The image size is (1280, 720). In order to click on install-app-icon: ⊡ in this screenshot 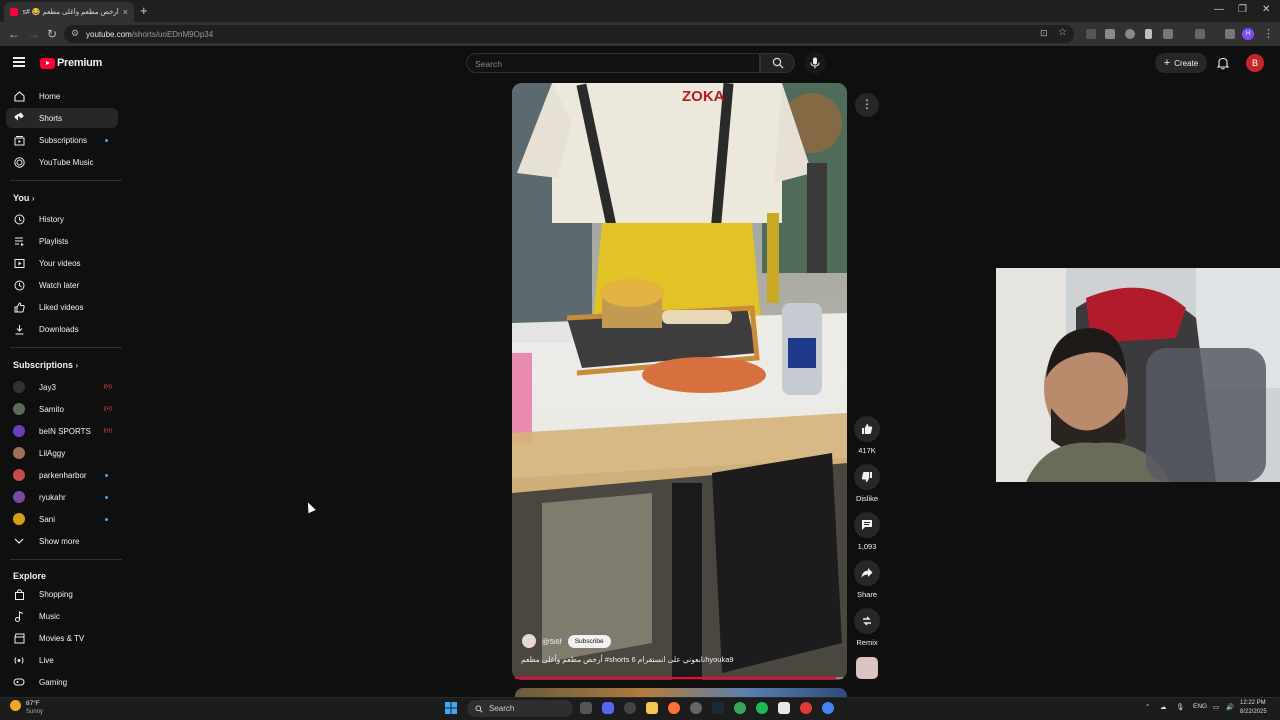, I will do `click(1044, 33)`.